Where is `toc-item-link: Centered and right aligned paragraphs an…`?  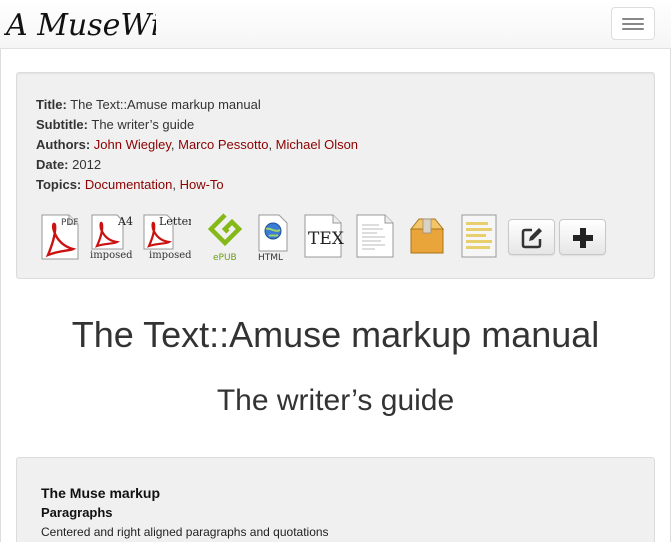 toc-item-link: Centered and right aligned paragraphs an… is located at coordinates (185, 532).